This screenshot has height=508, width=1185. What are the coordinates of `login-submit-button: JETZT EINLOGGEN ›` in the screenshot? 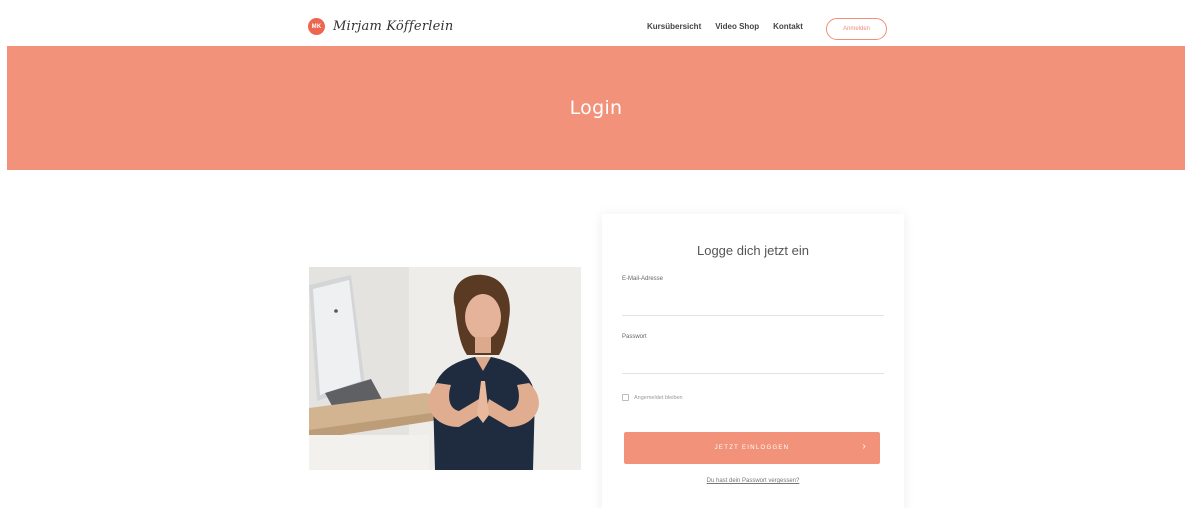 It's located at (752, 448).